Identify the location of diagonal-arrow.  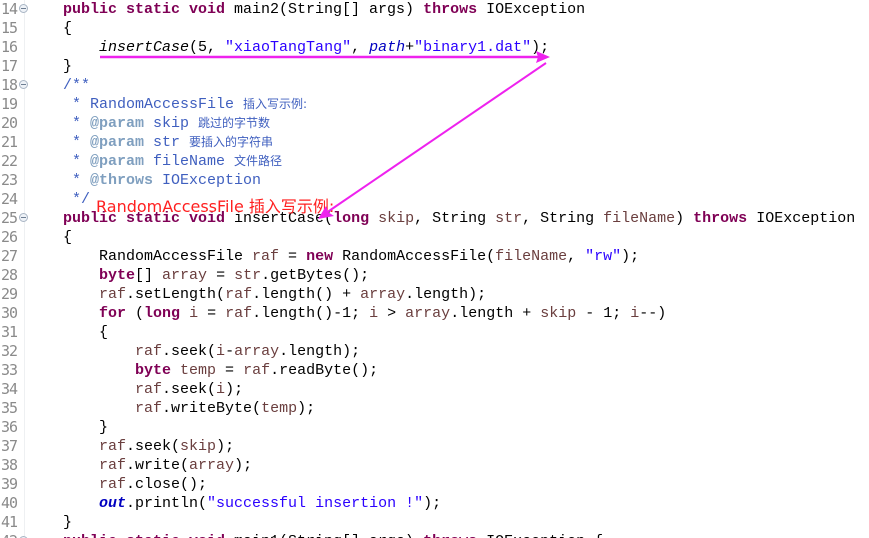
(436, 138).